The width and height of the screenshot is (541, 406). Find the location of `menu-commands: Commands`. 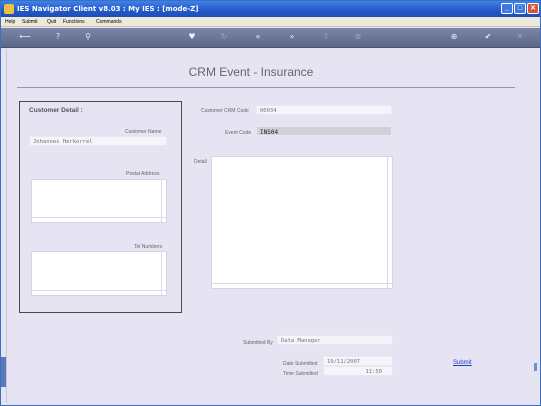

menu-commands: Commands is located at coordinates (109, 22).